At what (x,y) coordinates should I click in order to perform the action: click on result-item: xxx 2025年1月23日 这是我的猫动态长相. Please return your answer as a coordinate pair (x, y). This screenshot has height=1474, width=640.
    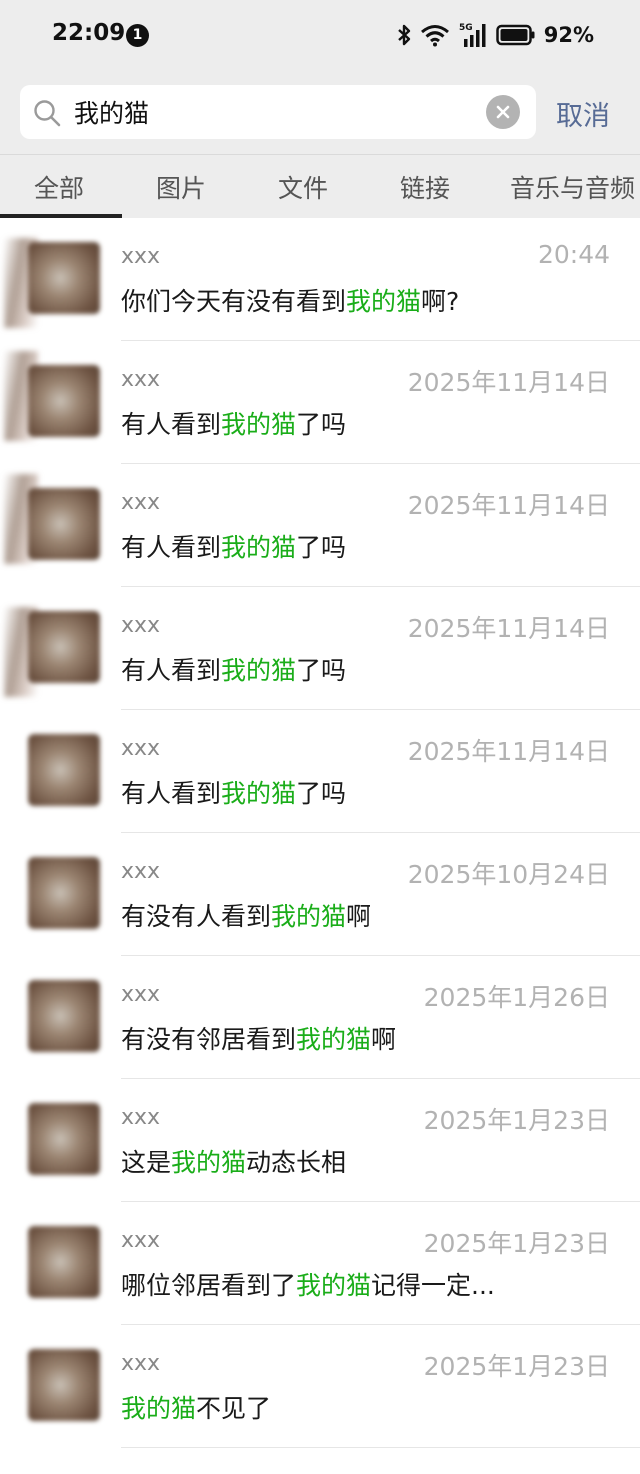
    Looking at the image, I should click on (320, 1140).